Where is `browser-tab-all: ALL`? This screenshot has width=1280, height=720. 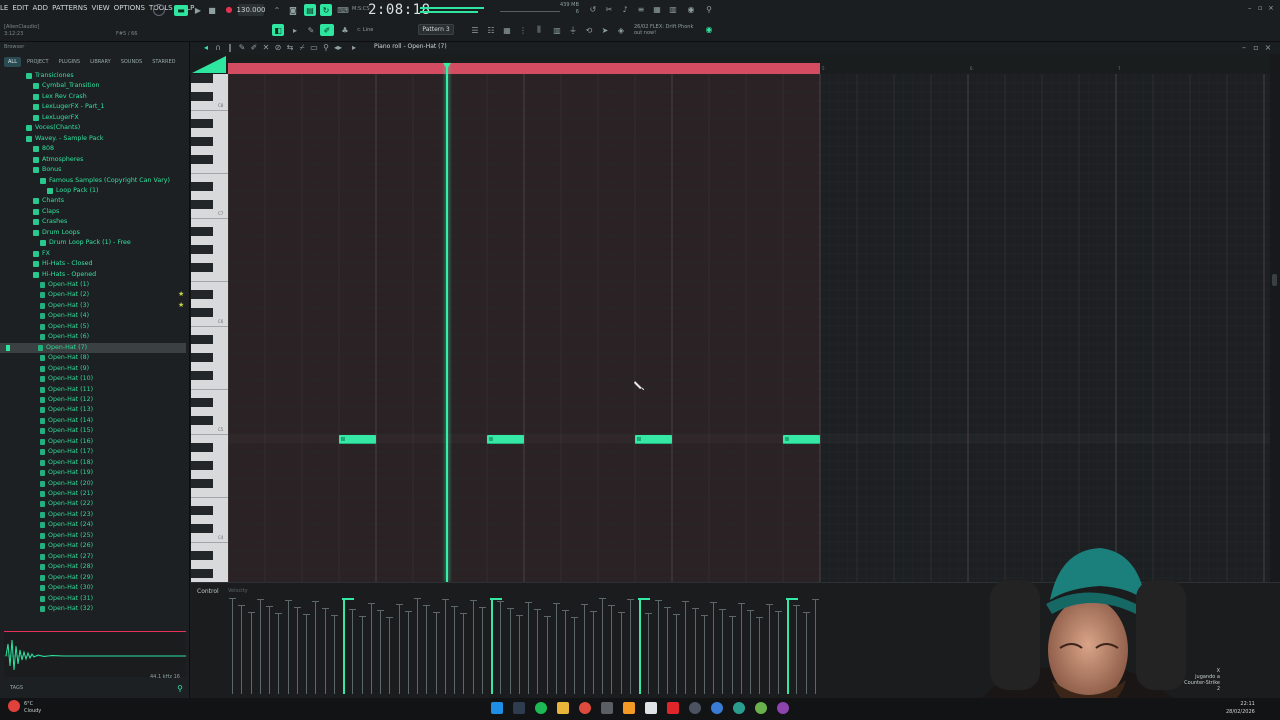
browser-tab-all: ALL is located at coordinates (12, 62).